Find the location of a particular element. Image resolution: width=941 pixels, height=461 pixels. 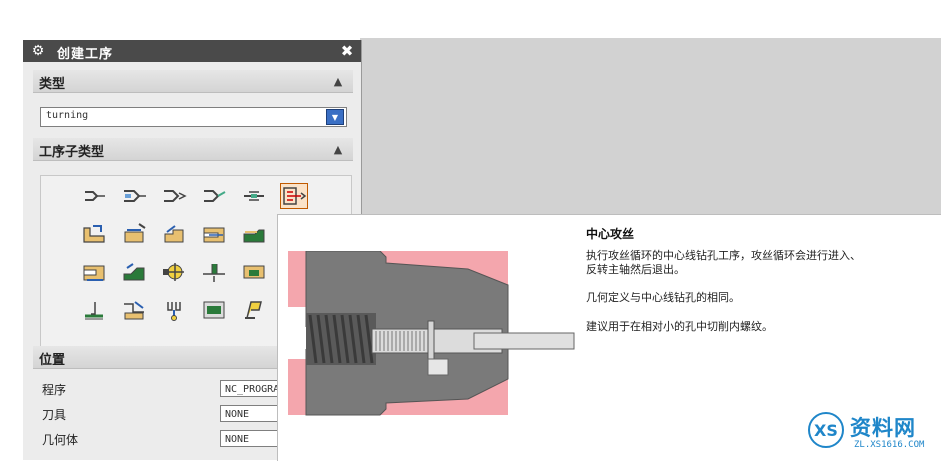

watermark-url: ZL.XS1616.COM is located at coordinates (889, 445).